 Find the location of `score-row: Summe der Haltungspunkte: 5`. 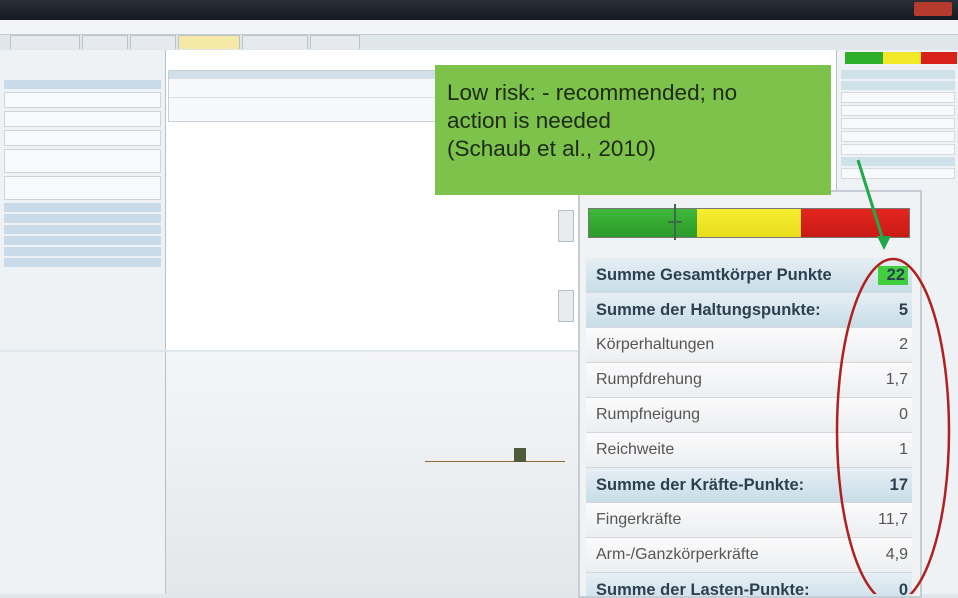

score-row: Summe der Haltungspunkte: 5 is located at coordinates (749, 310).